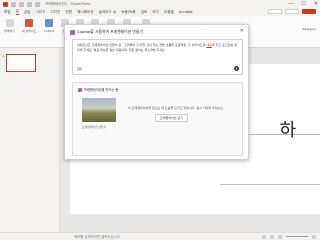 The width and height of the screenshot is (320, 240). I want to click on ribbon-label: Copilot, so click(49, 31).